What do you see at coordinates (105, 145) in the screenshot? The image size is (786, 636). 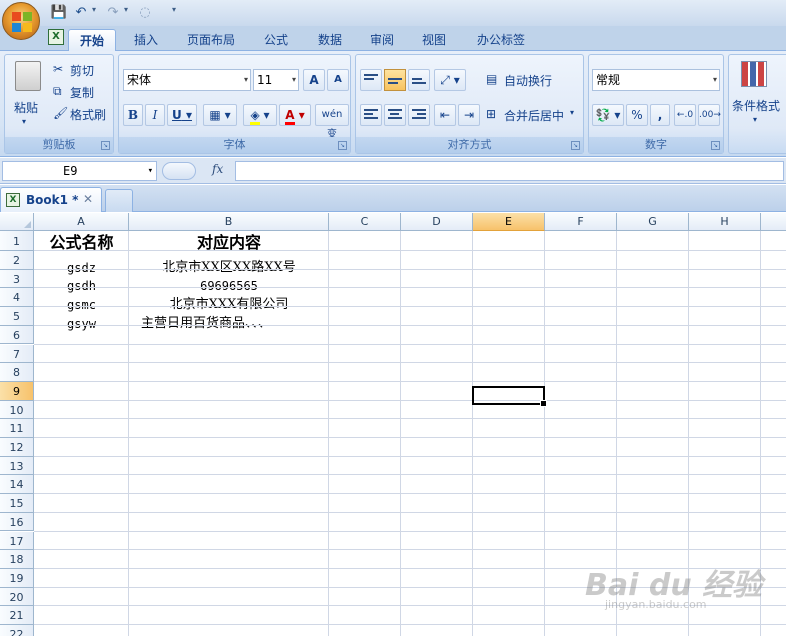 I see `clipboard-launcher-icon: ↘` at bounding box center [105, 145].